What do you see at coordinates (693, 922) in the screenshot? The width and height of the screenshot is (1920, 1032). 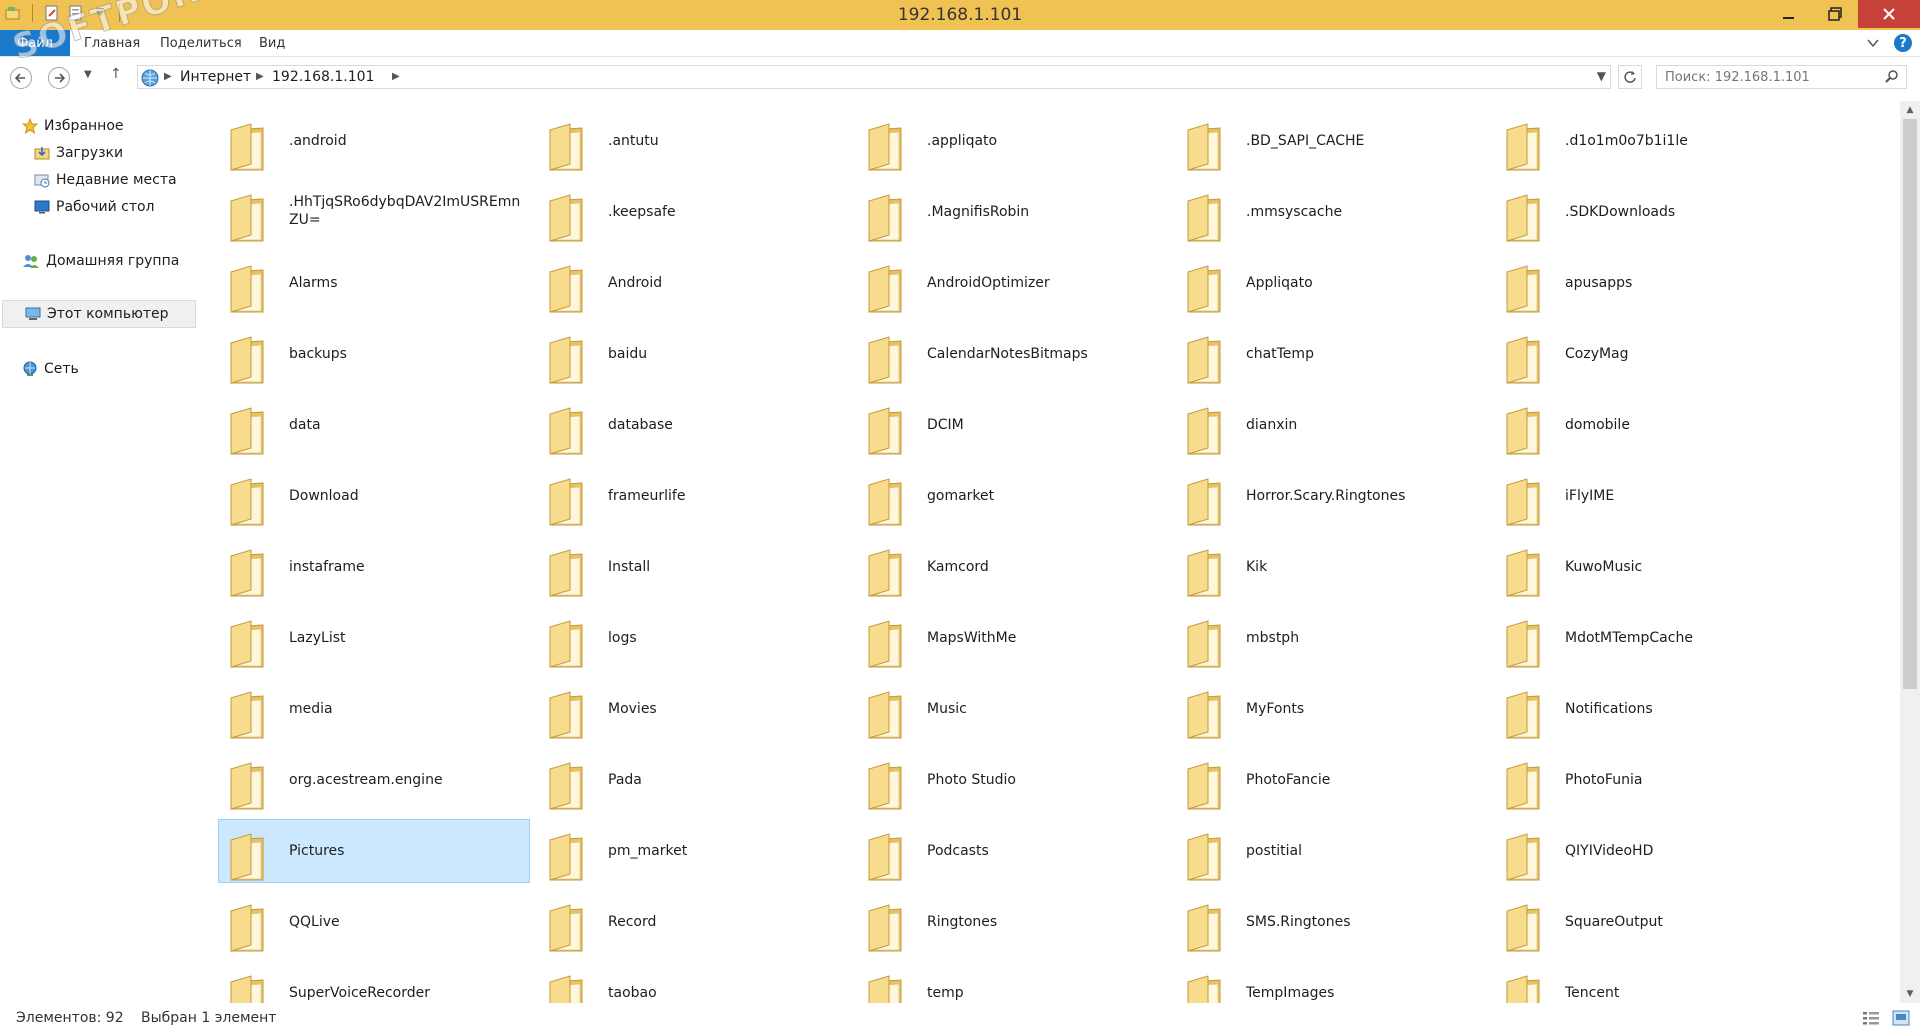 I see `folder-item: Record` at bounding box center [693, 922].